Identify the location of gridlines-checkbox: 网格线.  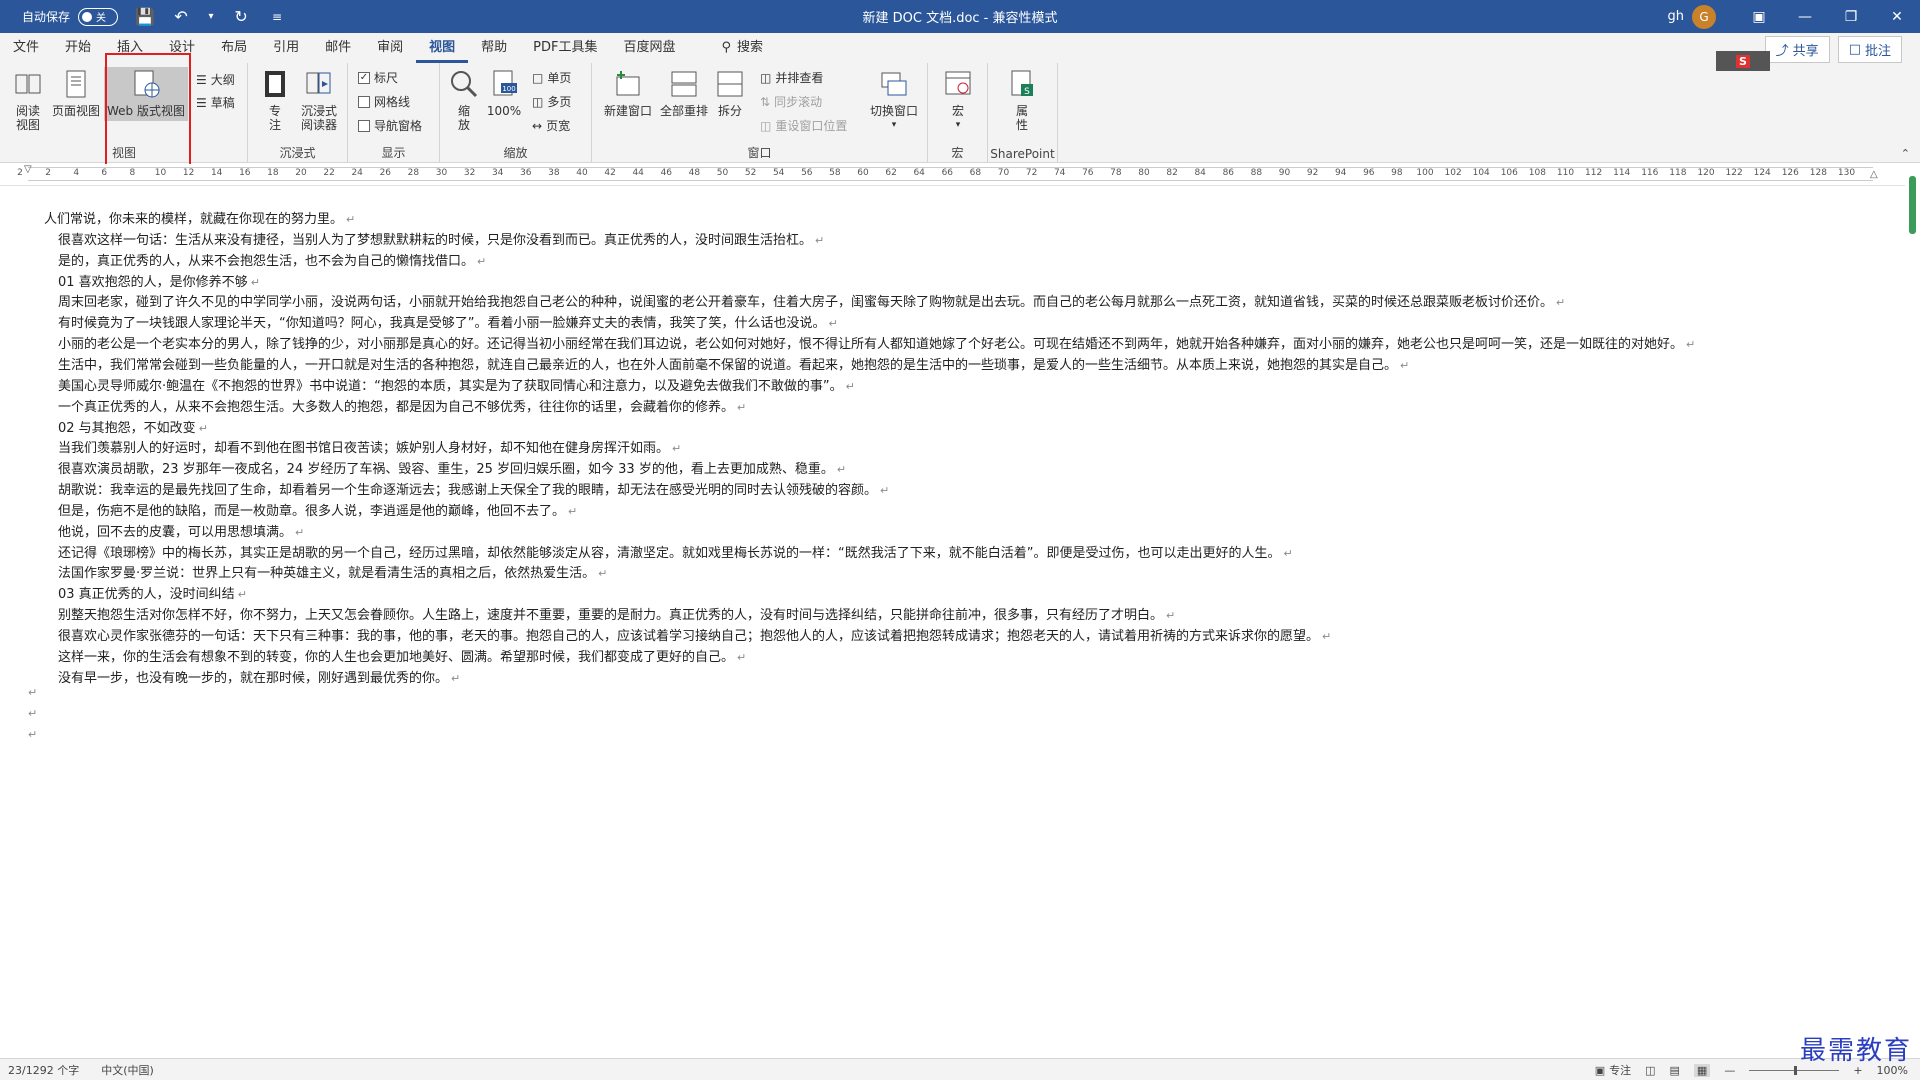
(384, 101).